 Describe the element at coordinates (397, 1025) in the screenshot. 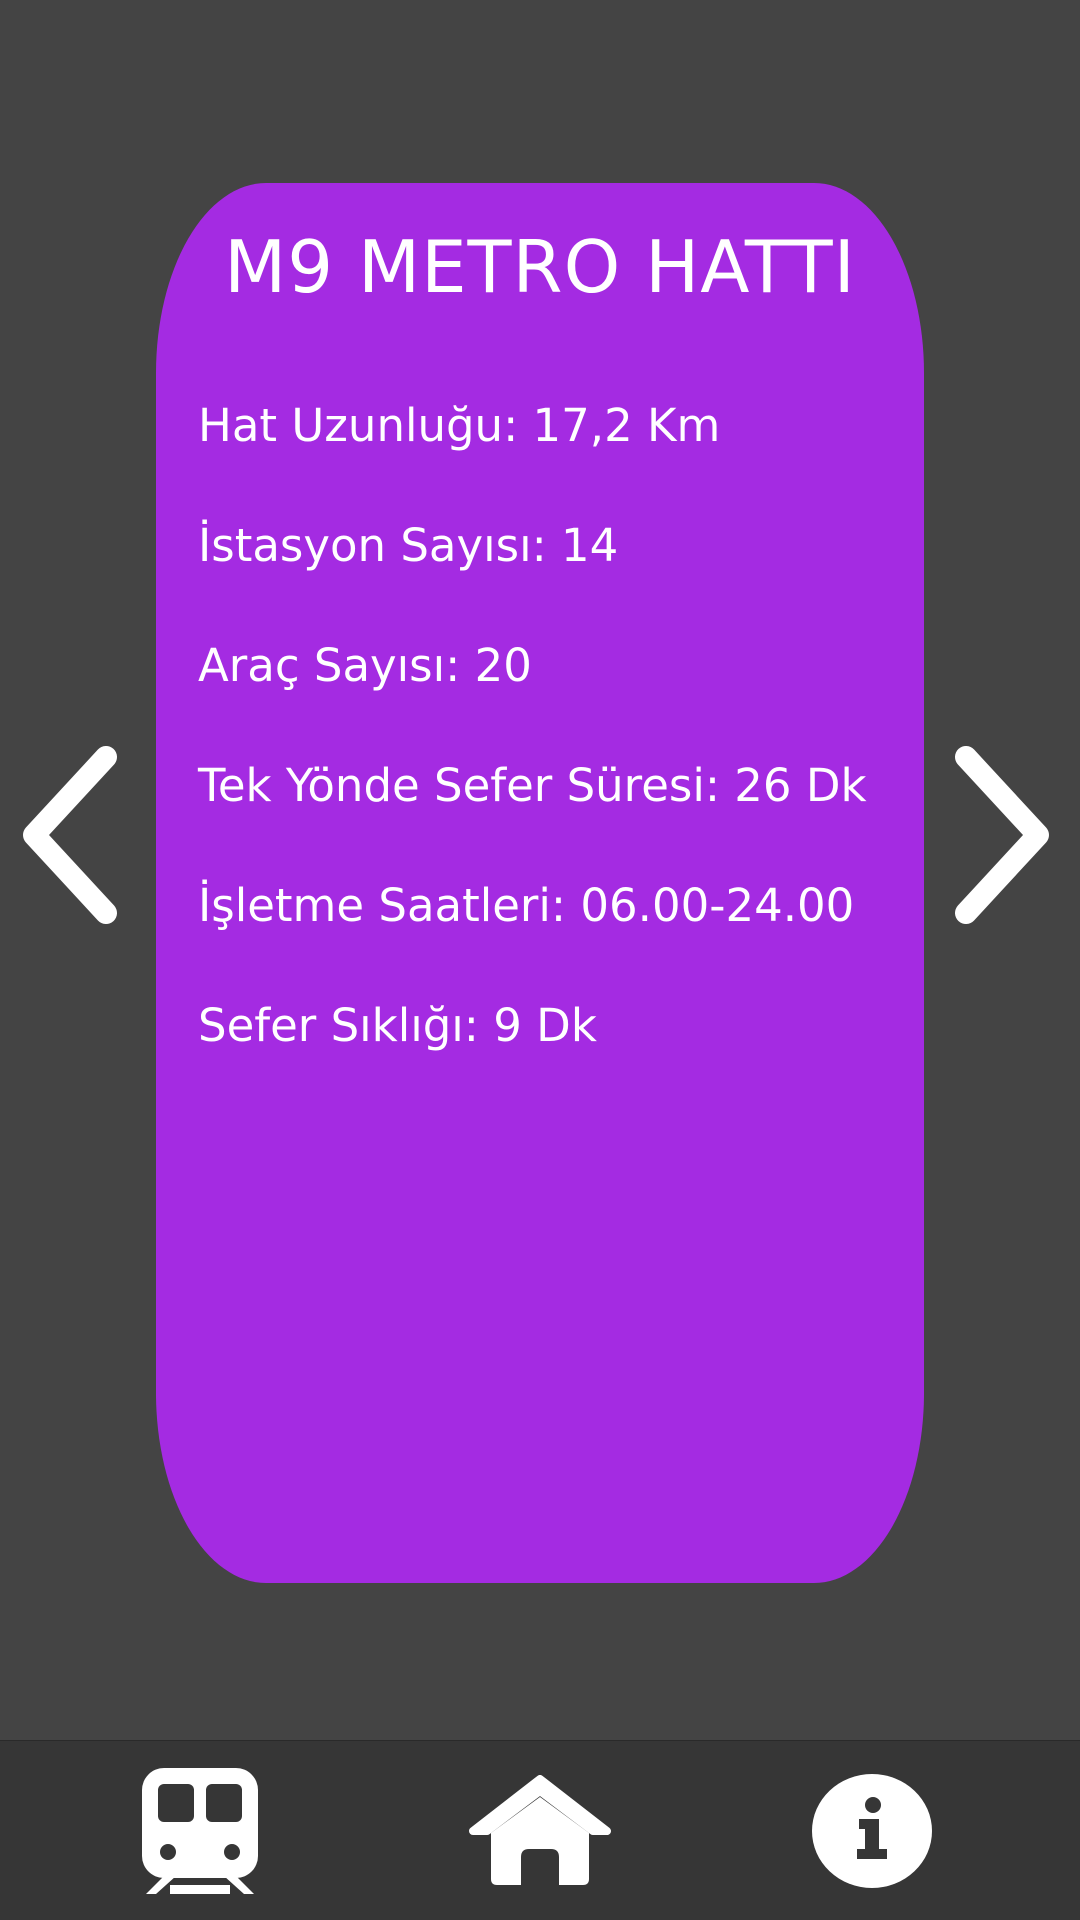

I see `frequency-text: Sefer Sıklığı: 9 Dk` at that location.